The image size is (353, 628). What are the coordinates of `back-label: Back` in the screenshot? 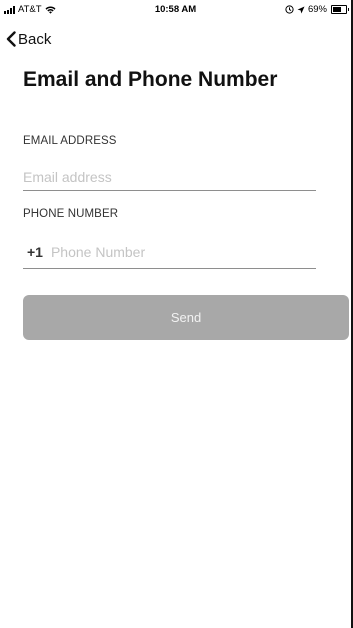 It's located at (35, 39).